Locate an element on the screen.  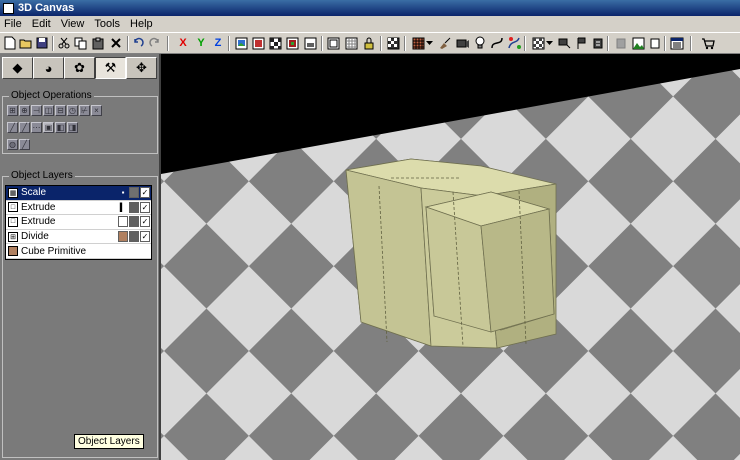
animation-path-icon is located at coordinates (514, 43).